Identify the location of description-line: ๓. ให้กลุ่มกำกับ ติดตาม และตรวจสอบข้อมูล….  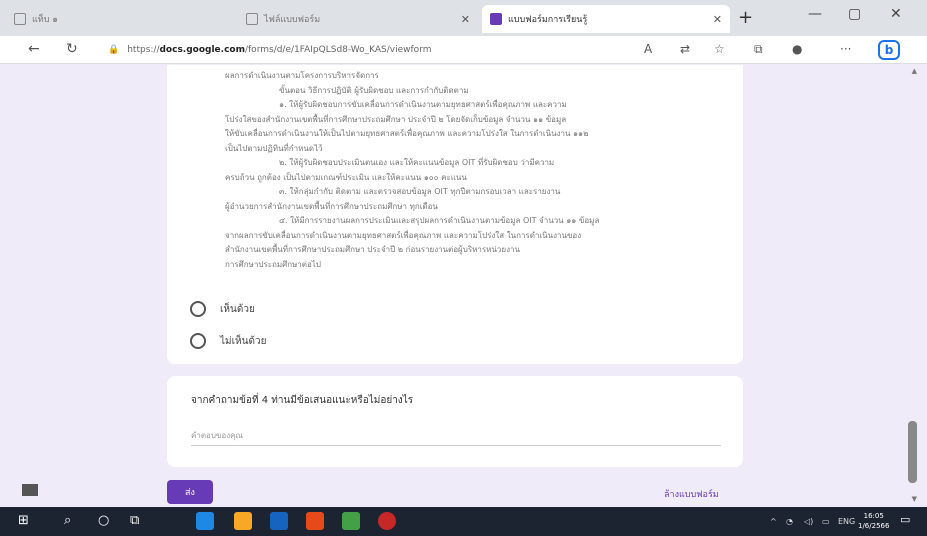
(420, 191).